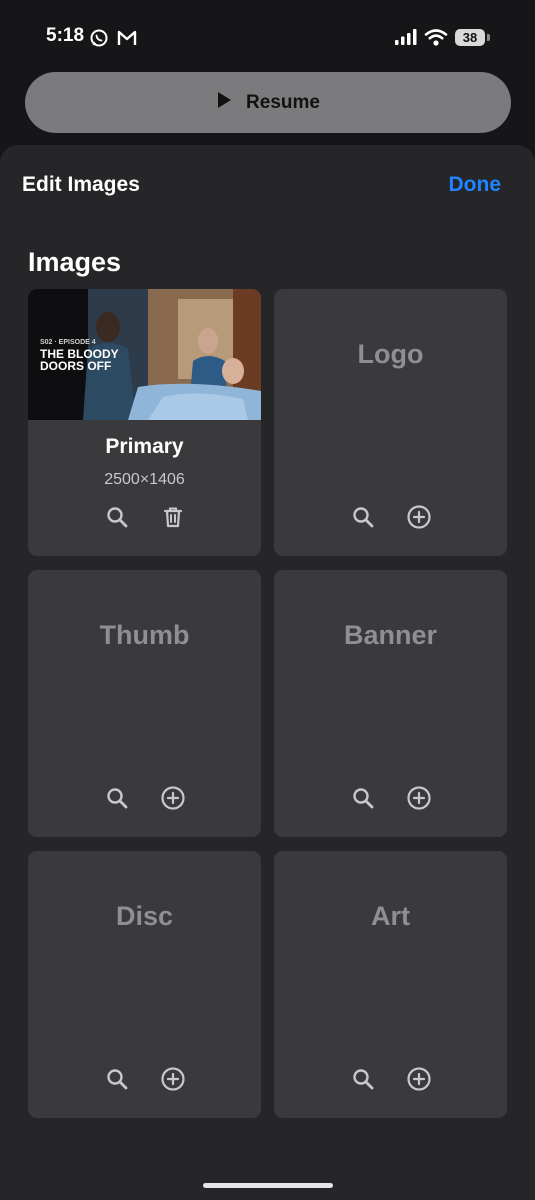  I want to click on art-actions, so click(390, 1079).